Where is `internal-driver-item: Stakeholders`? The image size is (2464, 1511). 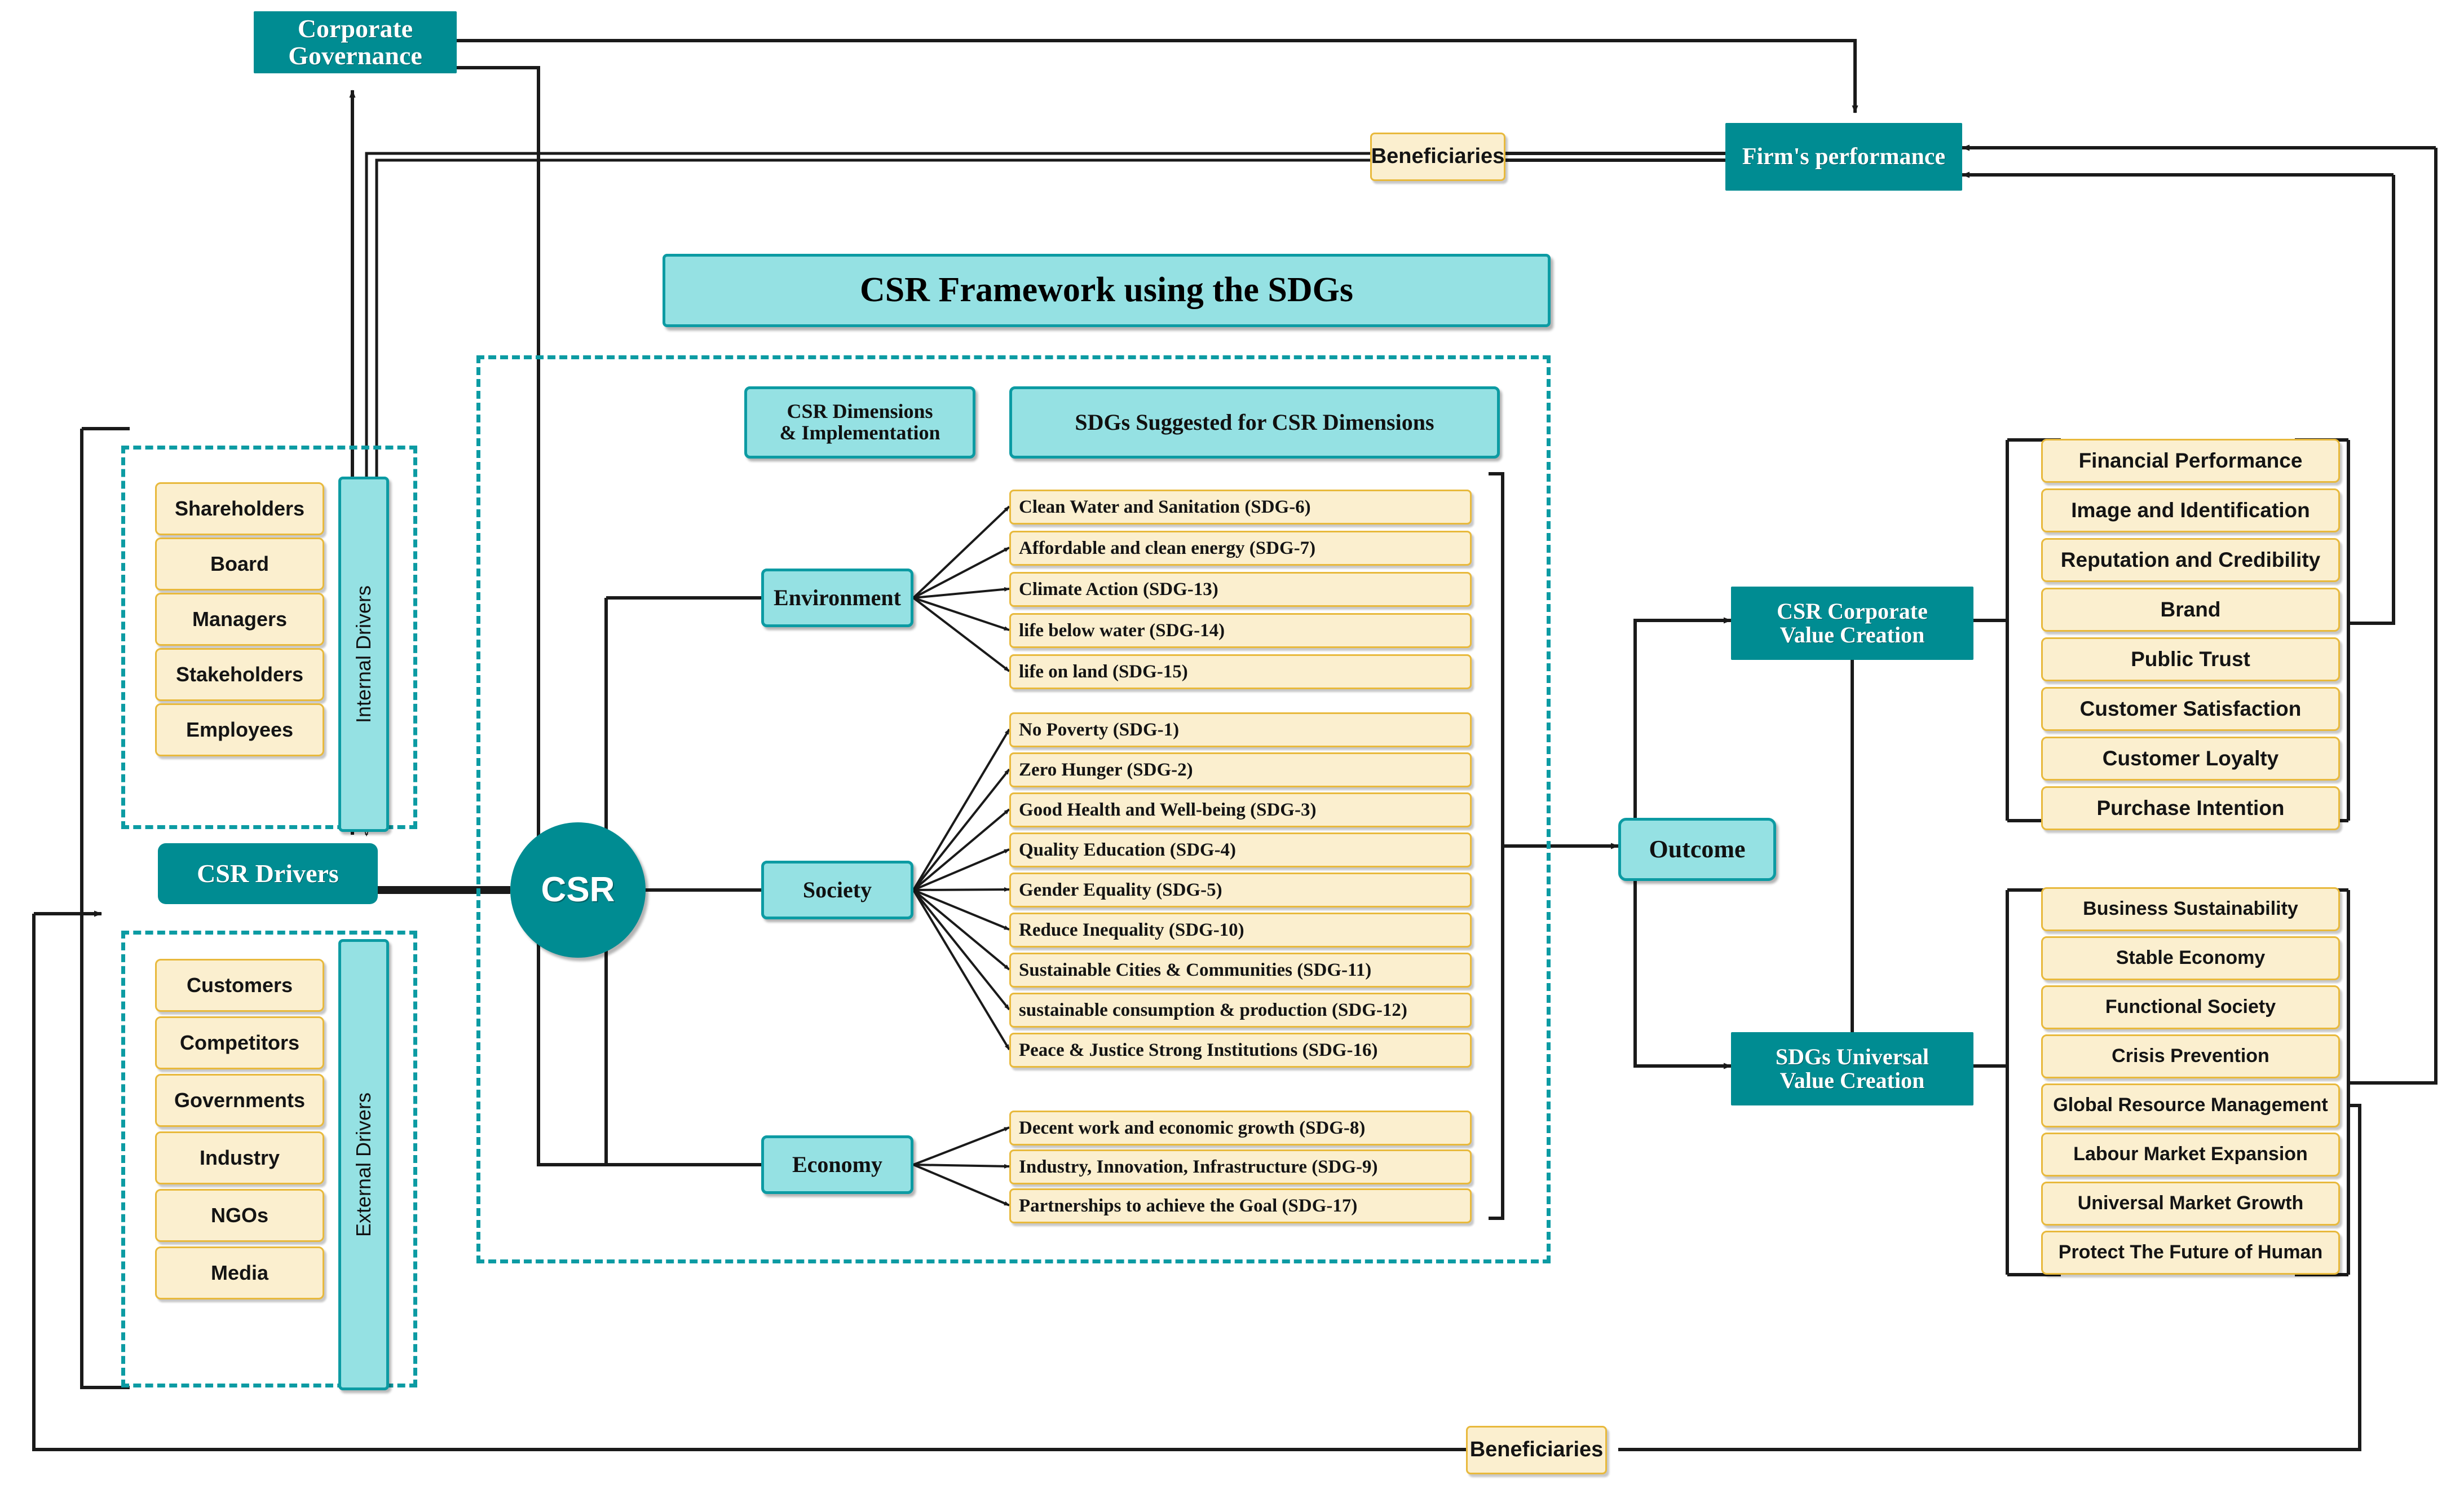
internal-driver-item: Stakeholders is located at coordinates (240, 674).